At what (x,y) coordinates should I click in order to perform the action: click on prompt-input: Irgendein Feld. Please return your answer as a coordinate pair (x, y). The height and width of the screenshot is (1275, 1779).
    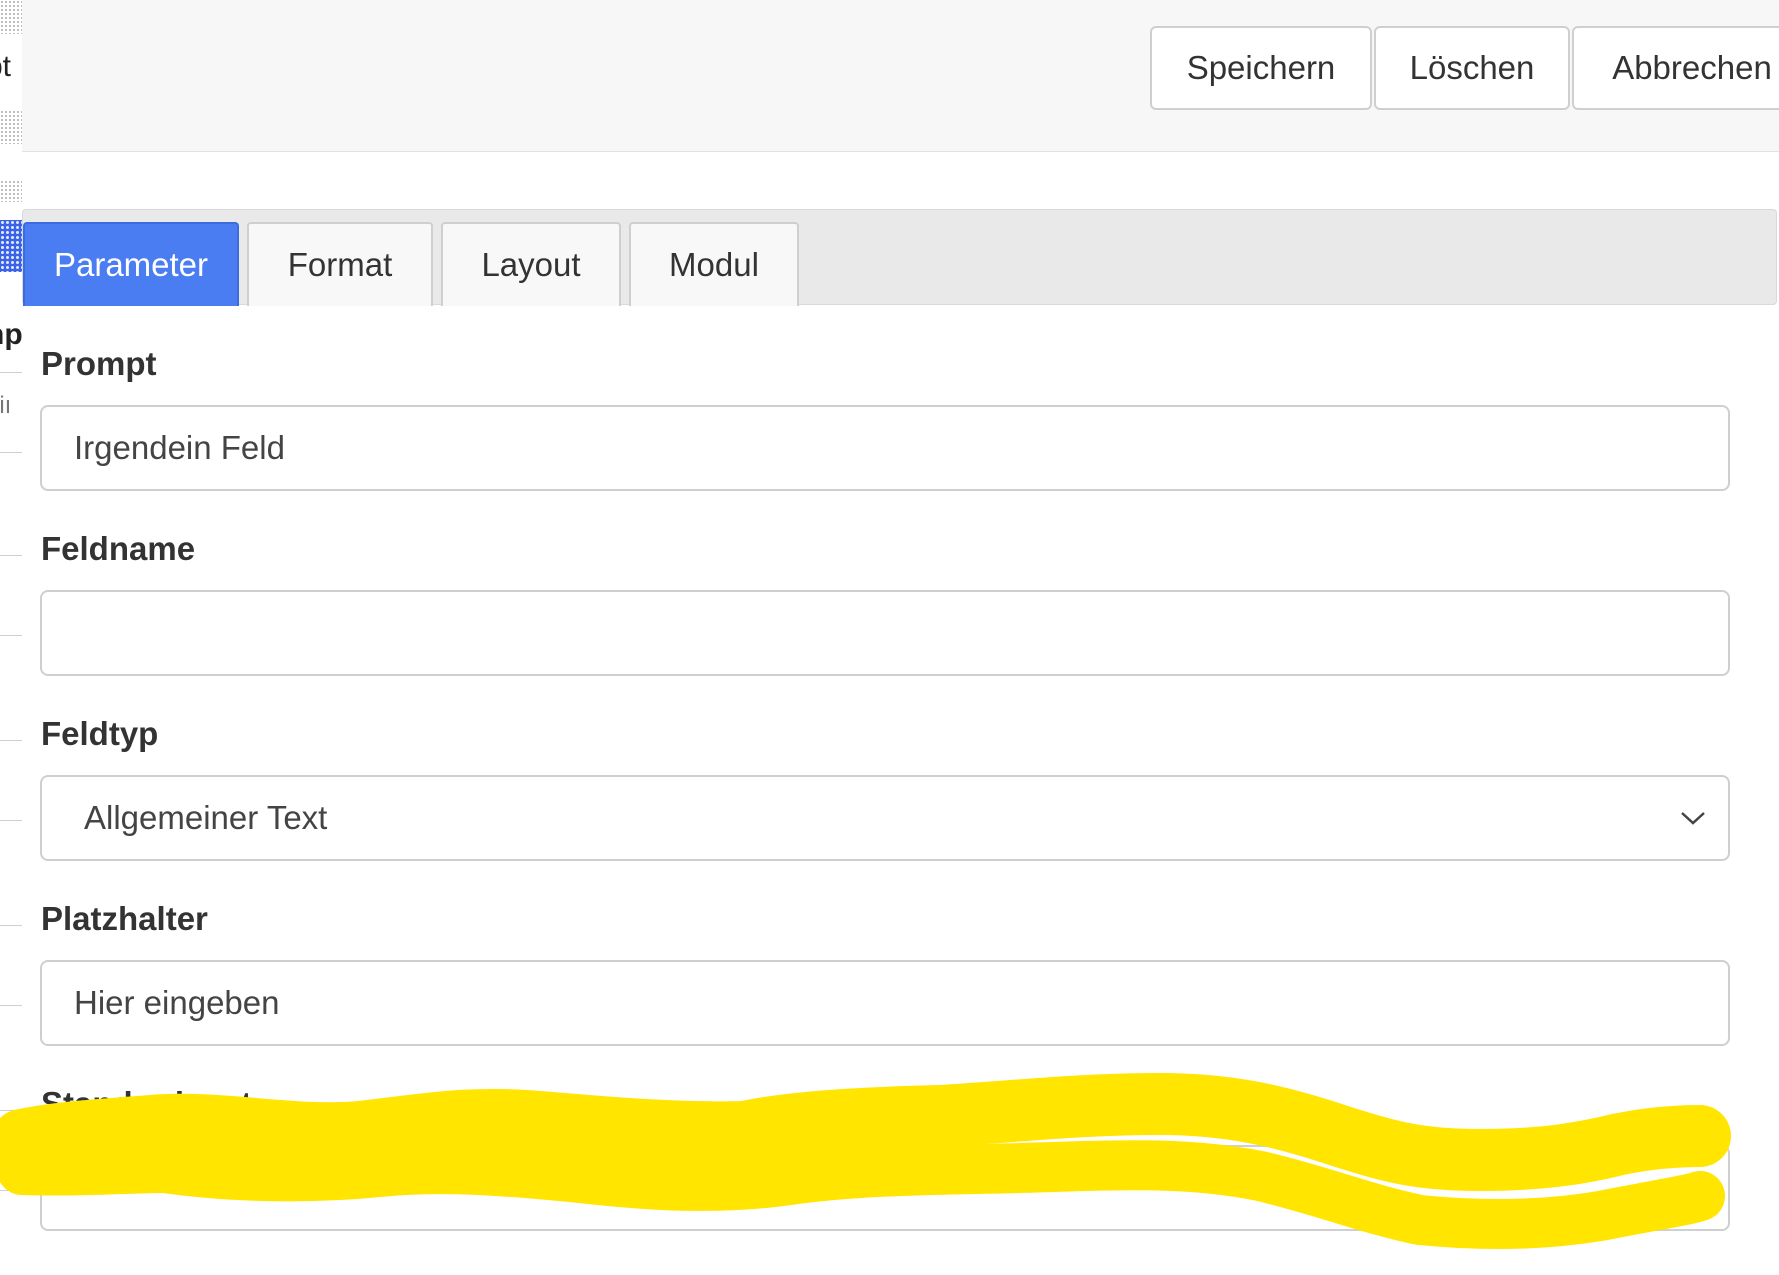
    Looking at the image, I should click on (885, 448).